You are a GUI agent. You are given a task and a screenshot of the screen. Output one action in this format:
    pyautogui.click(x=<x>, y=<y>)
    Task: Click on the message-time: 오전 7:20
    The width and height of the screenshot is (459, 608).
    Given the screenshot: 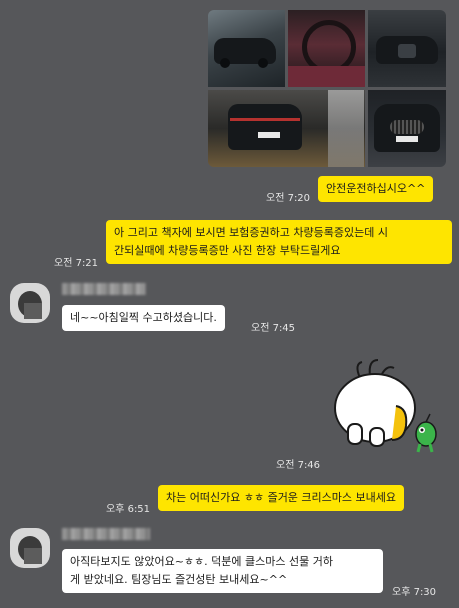 What is the action you would take?
    pyautogui.click(x=288, y=198)
    